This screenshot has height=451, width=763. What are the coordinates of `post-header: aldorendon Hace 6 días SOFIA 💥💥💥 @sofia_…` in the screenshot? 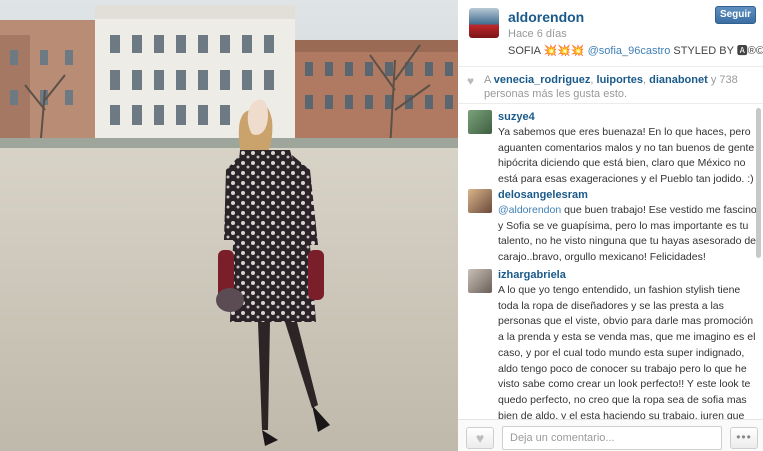 It's located at (610, 31).